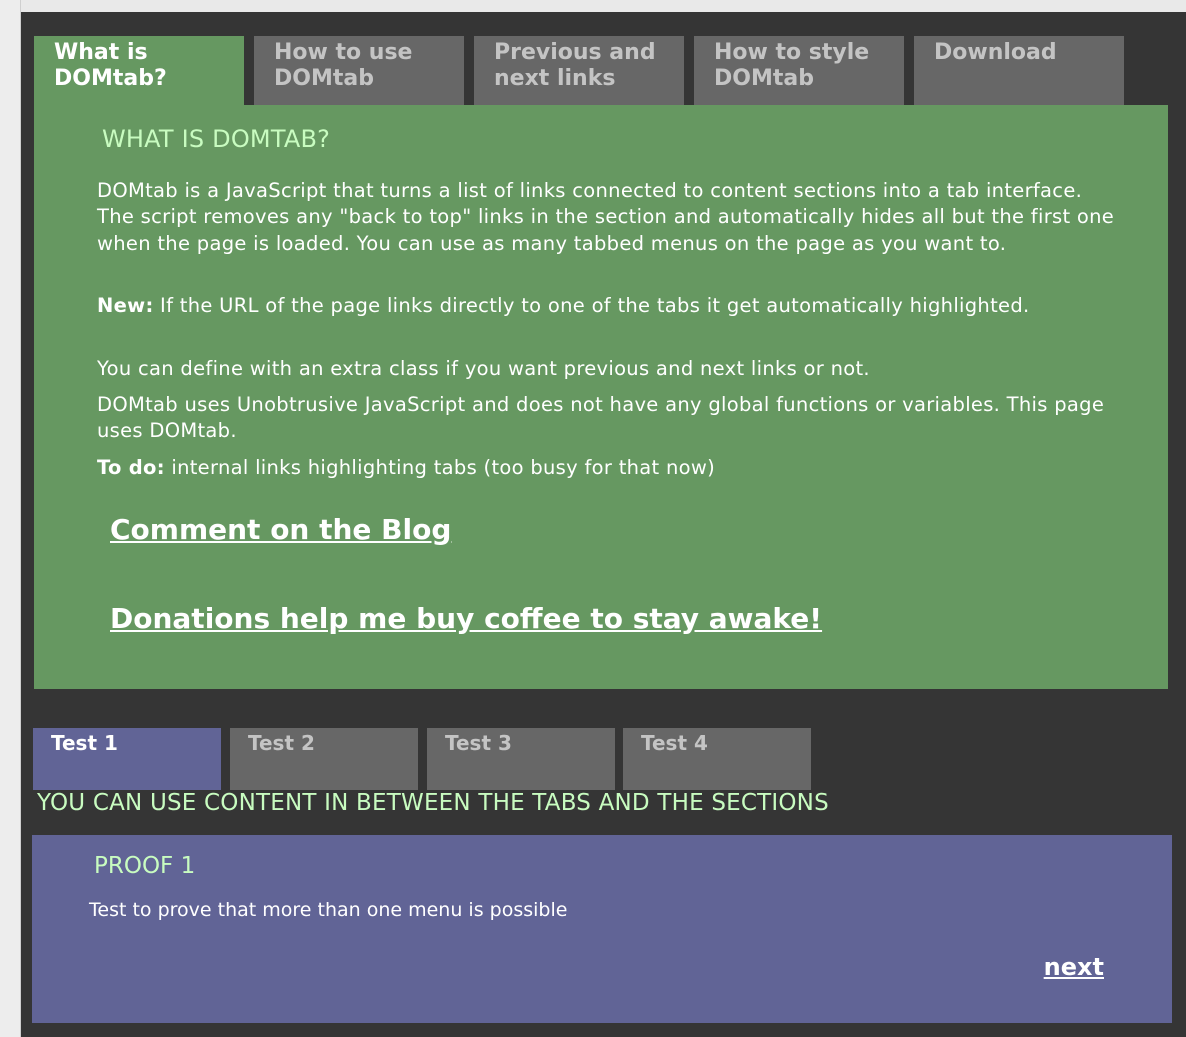 Image resolution: width=1186 pixels, height=1037 pixels. Describe the element at coordinates (1019, 70) in the screenshot. I see `tab-download: Download` at that location.